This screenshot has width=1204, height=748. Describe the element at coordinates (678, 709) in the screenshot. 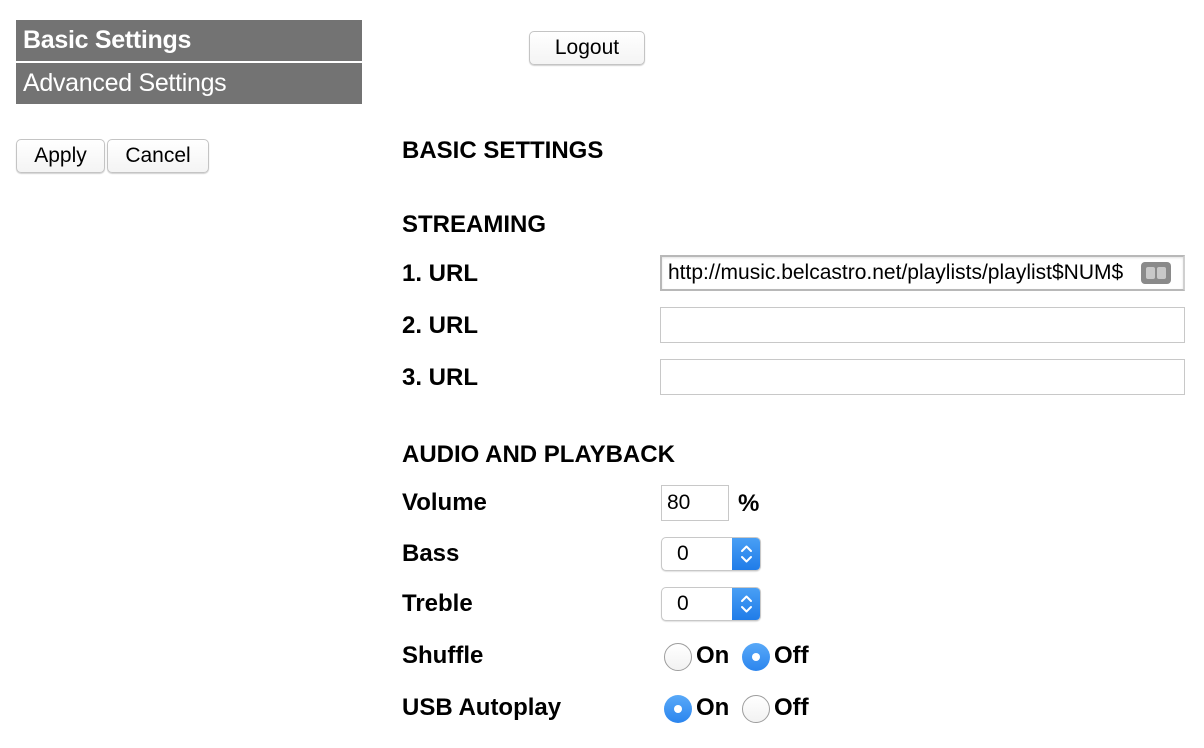

I see `usb-autoplay-on-radio` at that location.